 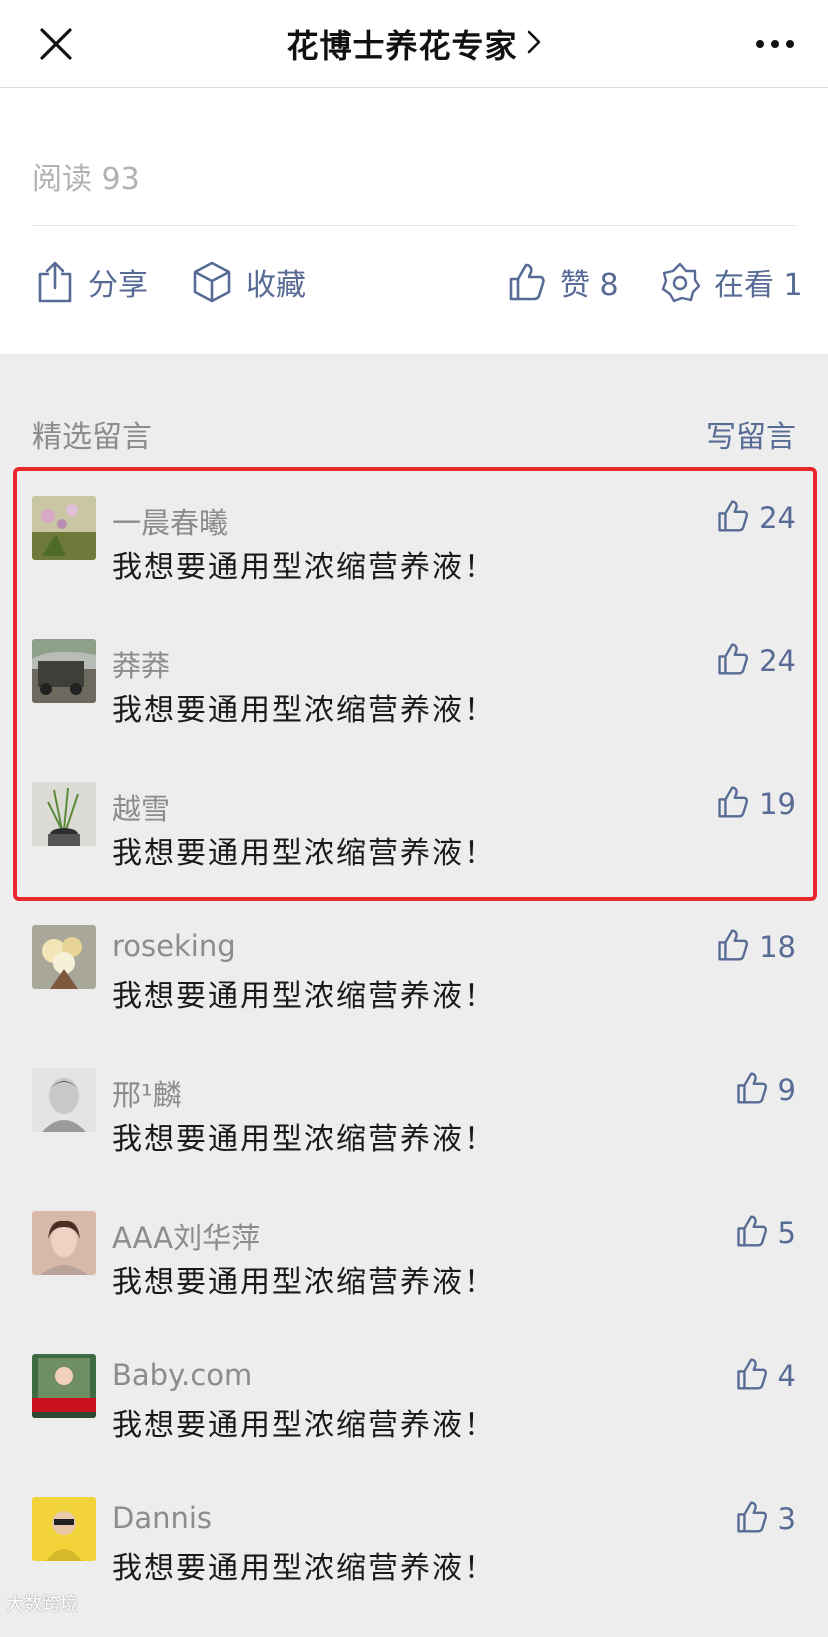 What do you see at coordinates (756, 804) in the screenshot?
I see `comment-like-button: 19` at bounding box center [756, 804].